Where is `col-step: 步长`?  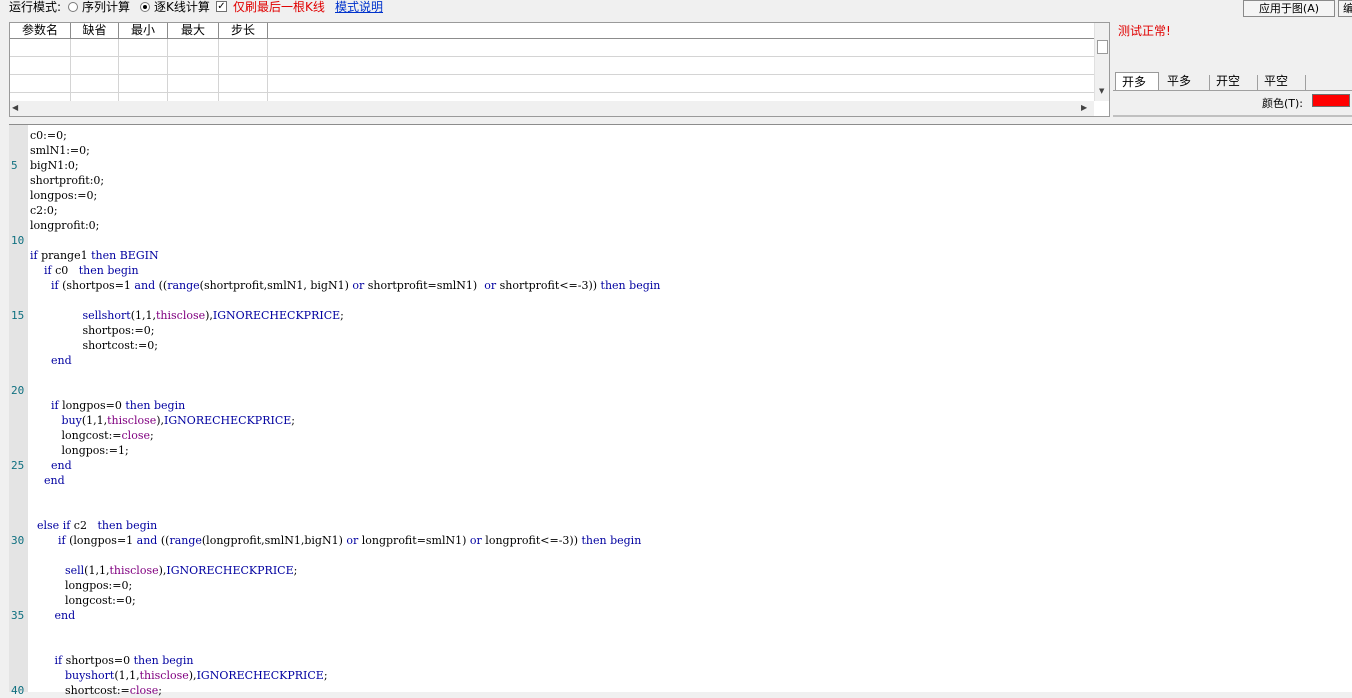
col-step: 步长 is located at coordinates (243, 30).